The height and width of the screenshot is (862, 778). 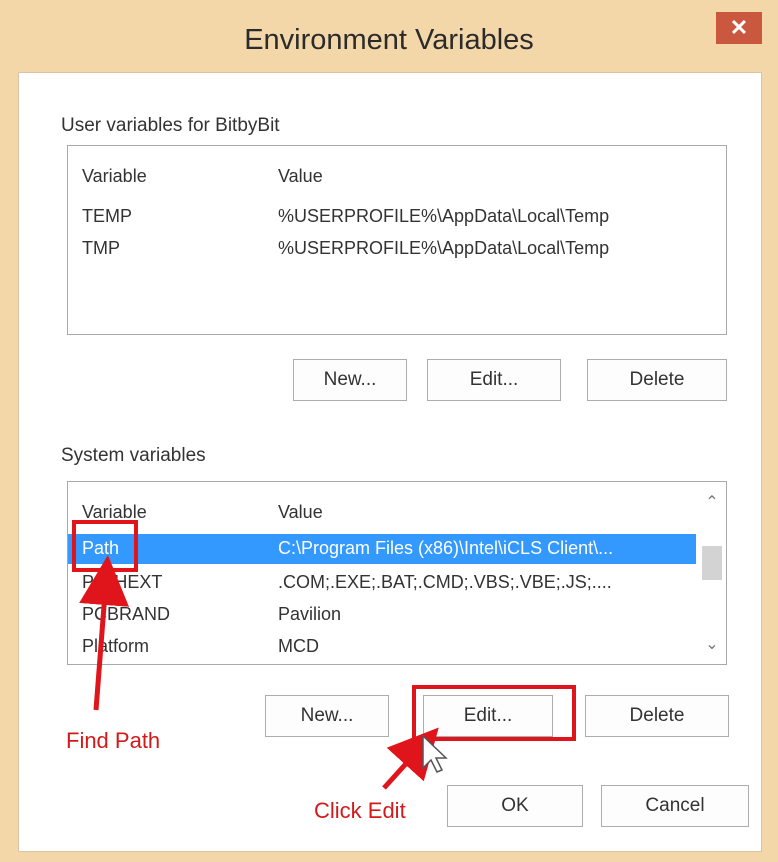 What do you see at coordinates (113, 740) in the screenshot?
I see `find-path-annotation: Find Path` at bounding box center [113, 740].